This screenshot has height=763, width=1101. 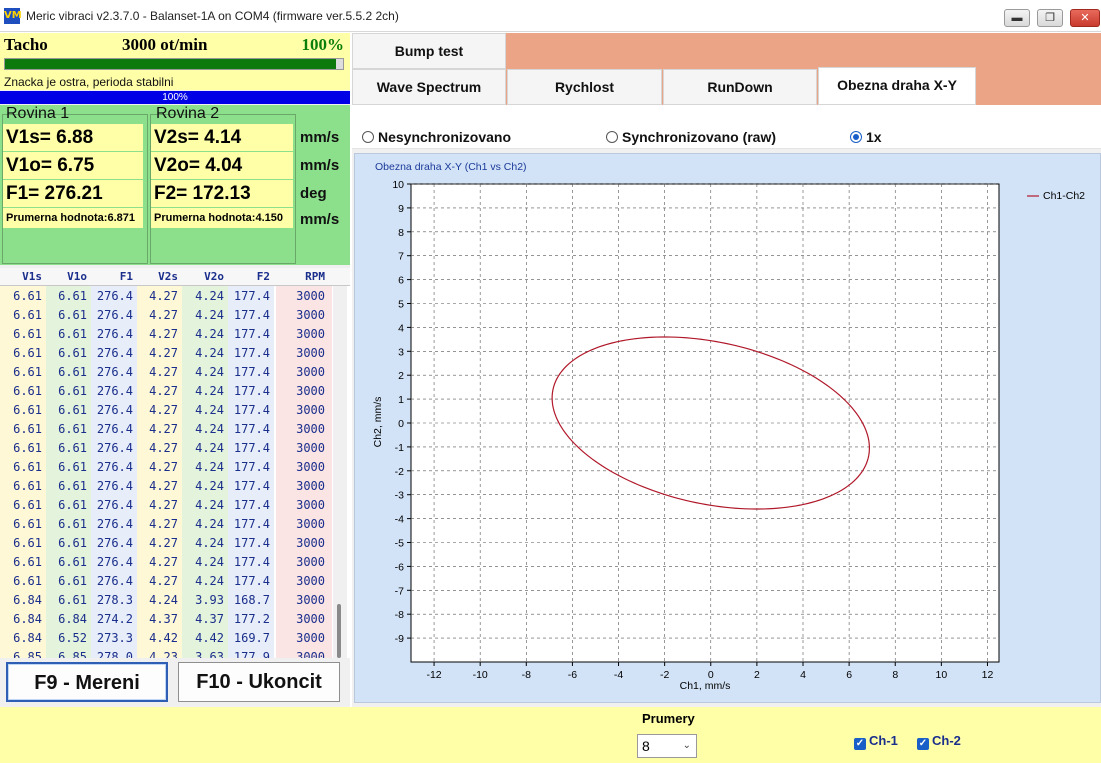 I want to click on radio-sync-raw-circle, so click(x=612, y=137).